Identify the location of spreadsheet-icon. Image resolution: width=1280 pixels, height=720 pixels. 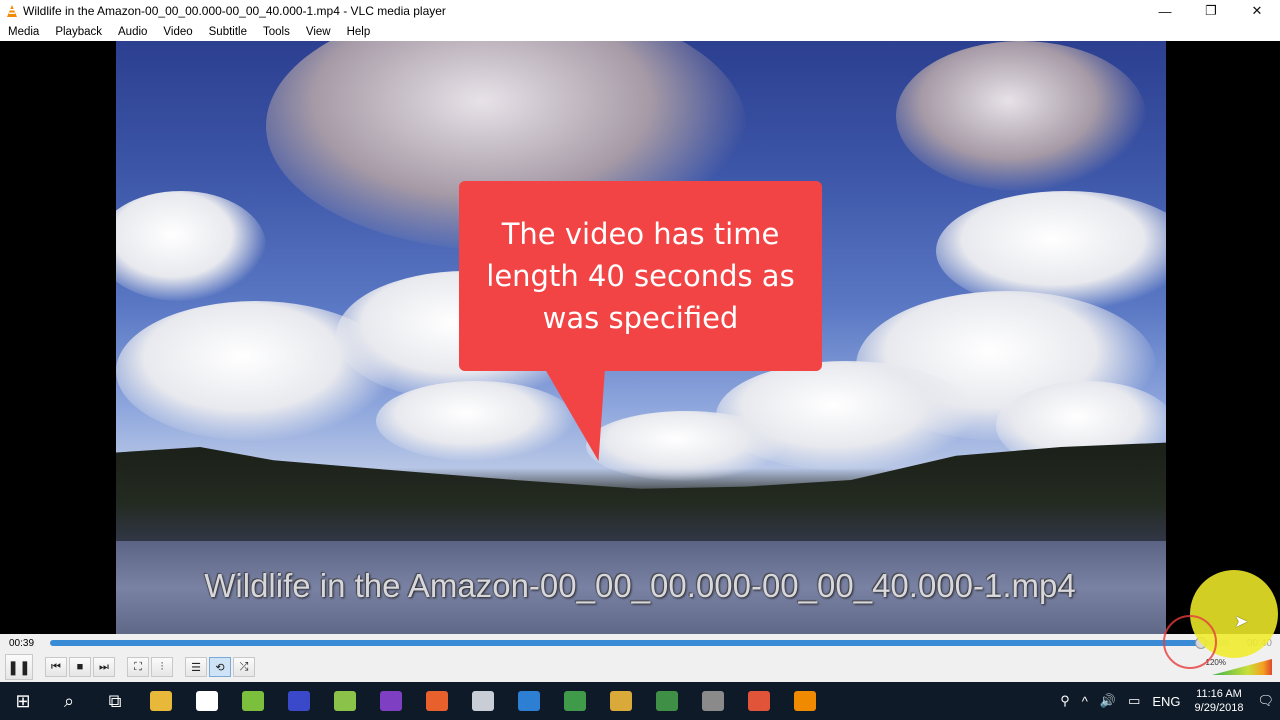
(667, 701).